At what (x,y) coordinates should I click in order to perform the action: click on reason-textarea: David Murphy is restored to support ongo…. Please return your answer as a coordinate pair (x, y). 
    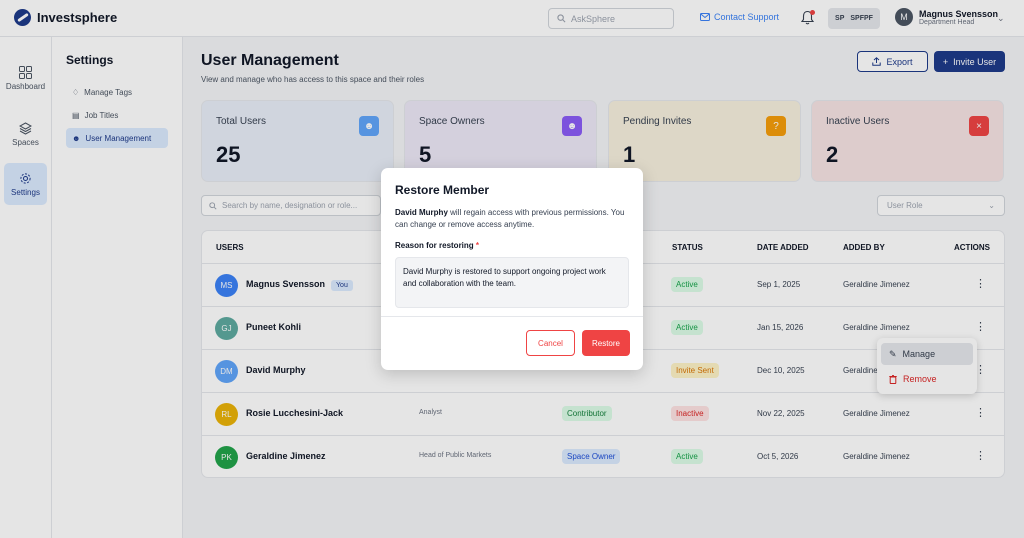
    Looking at the image, I should click on (512, 282).